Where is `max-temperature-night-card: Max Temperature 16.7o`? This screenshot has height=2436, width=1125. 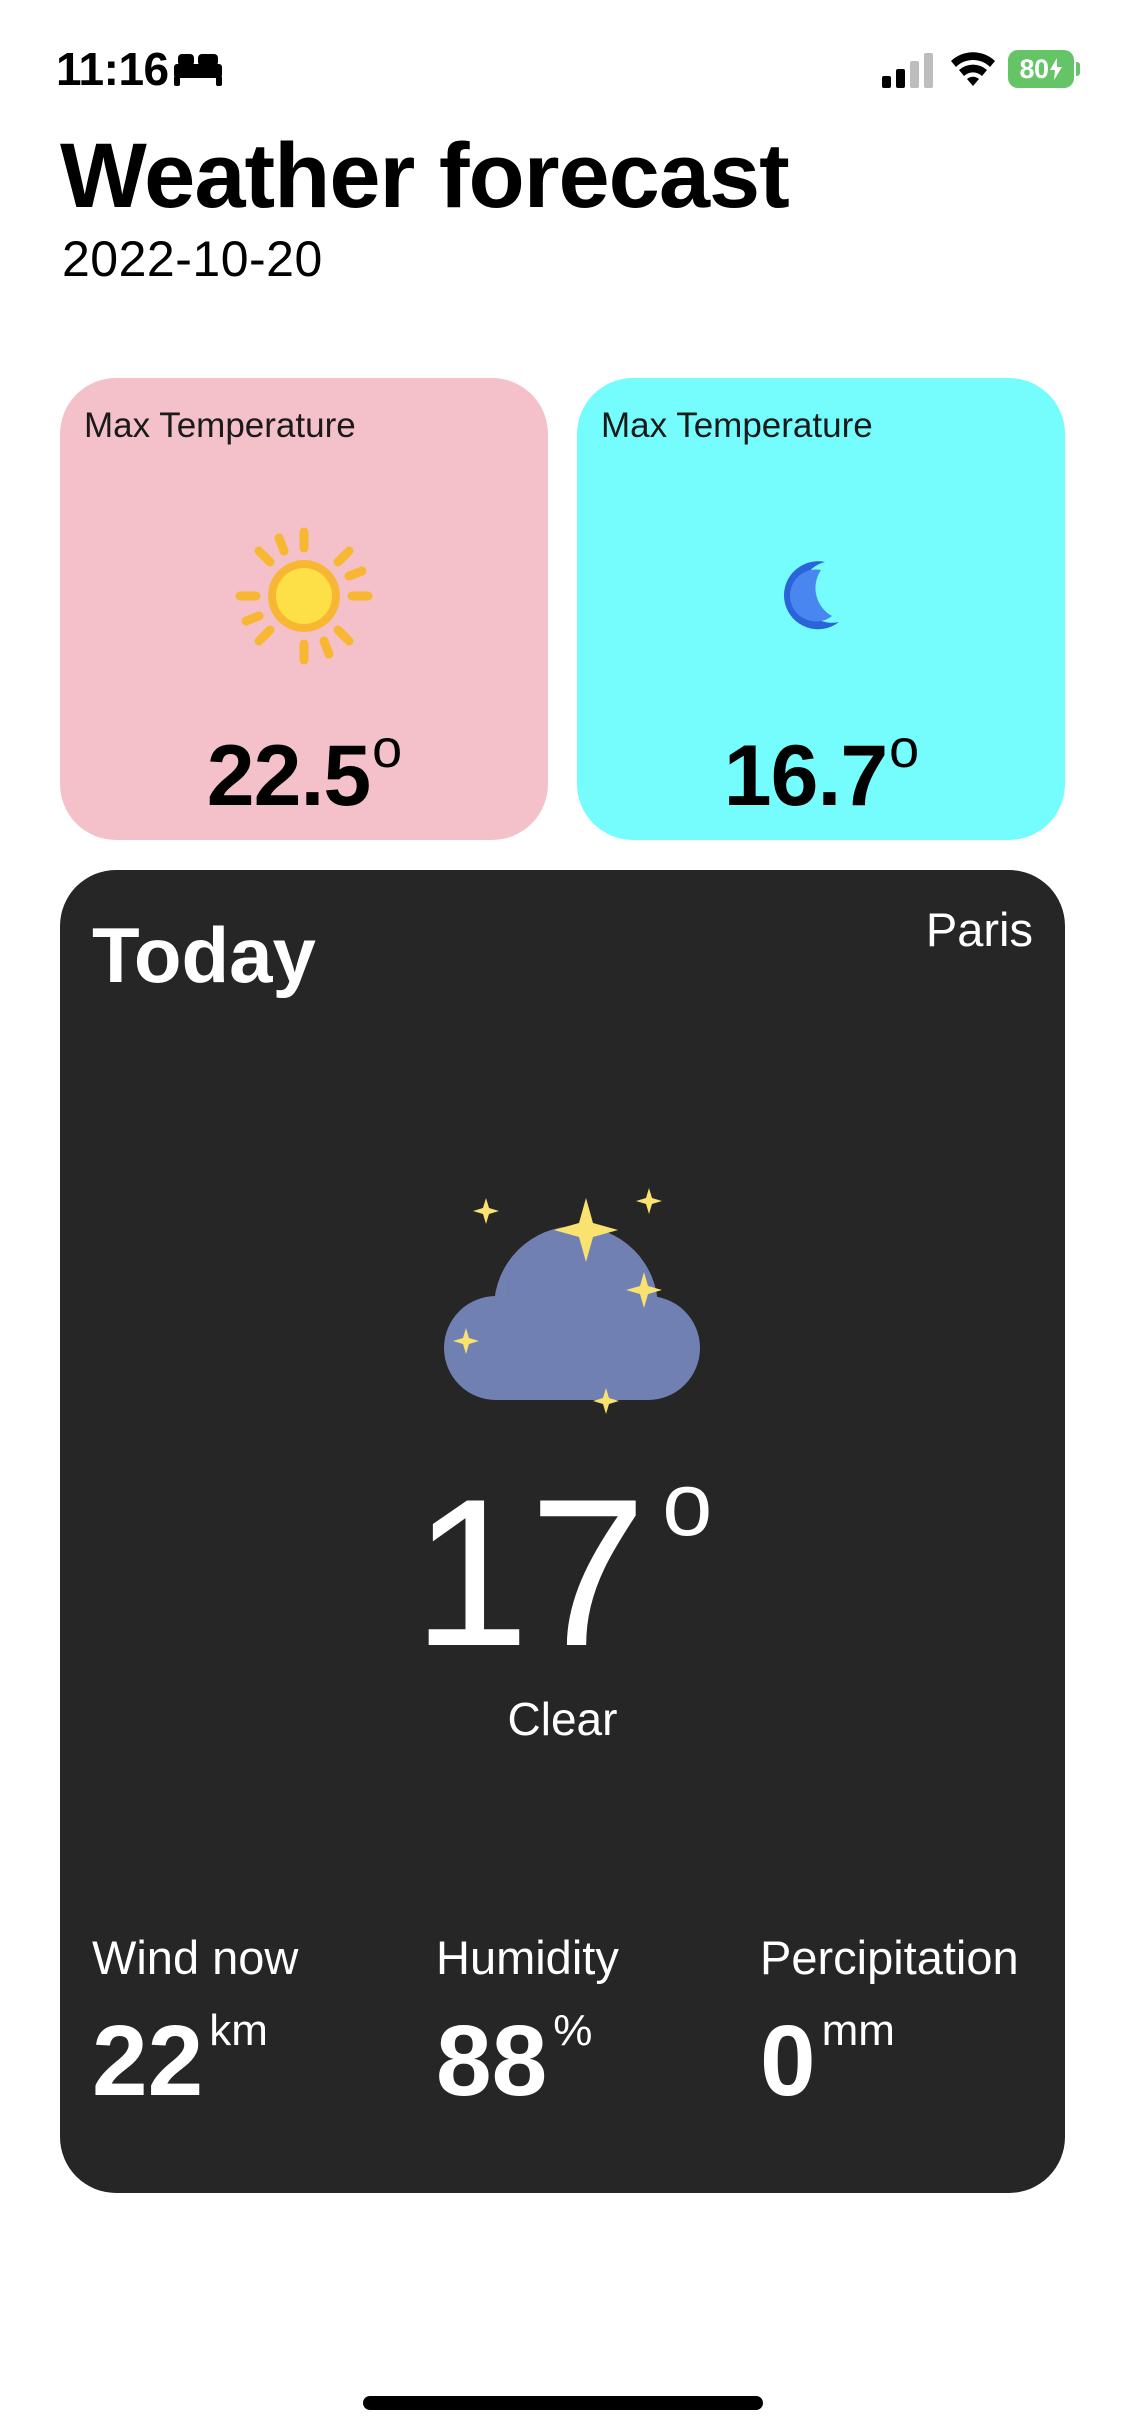
max-temperature-night-card: Max Temperature 16.7o is located at coordinates (821, 609).